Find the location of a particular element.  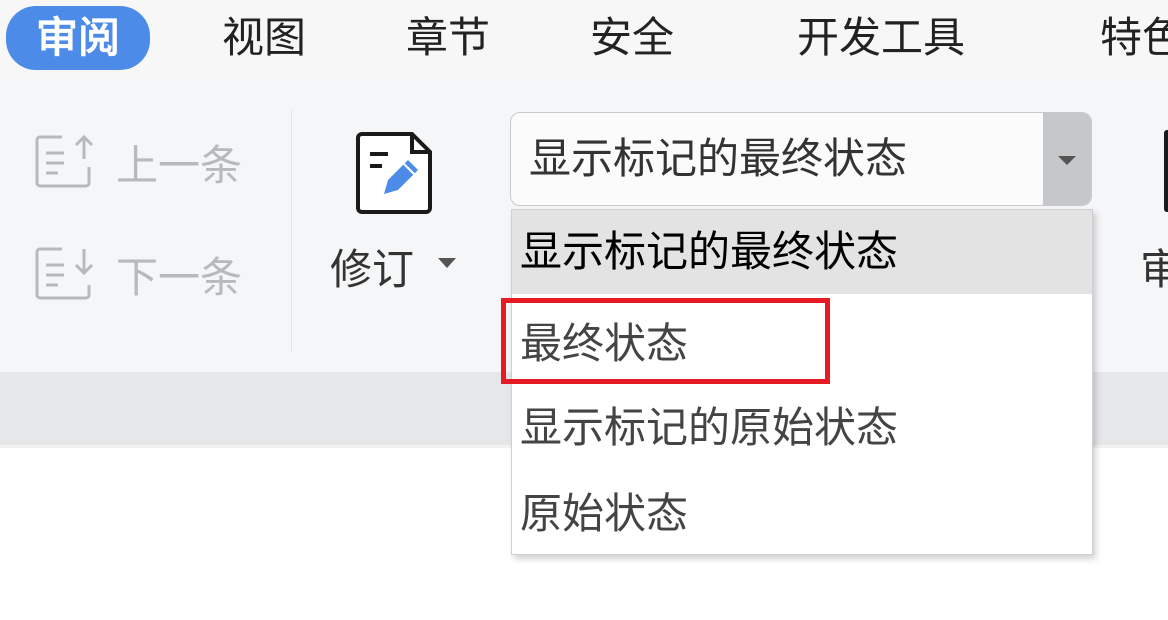

option-label: 原始状态 is located at coordinates (604, 513).